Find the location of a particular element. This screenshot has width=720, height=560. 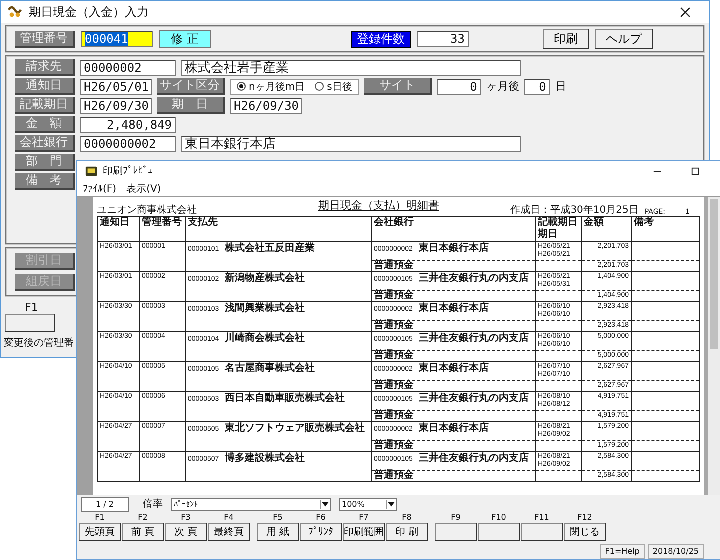

scrollbar is located at coordinates (714, 346).